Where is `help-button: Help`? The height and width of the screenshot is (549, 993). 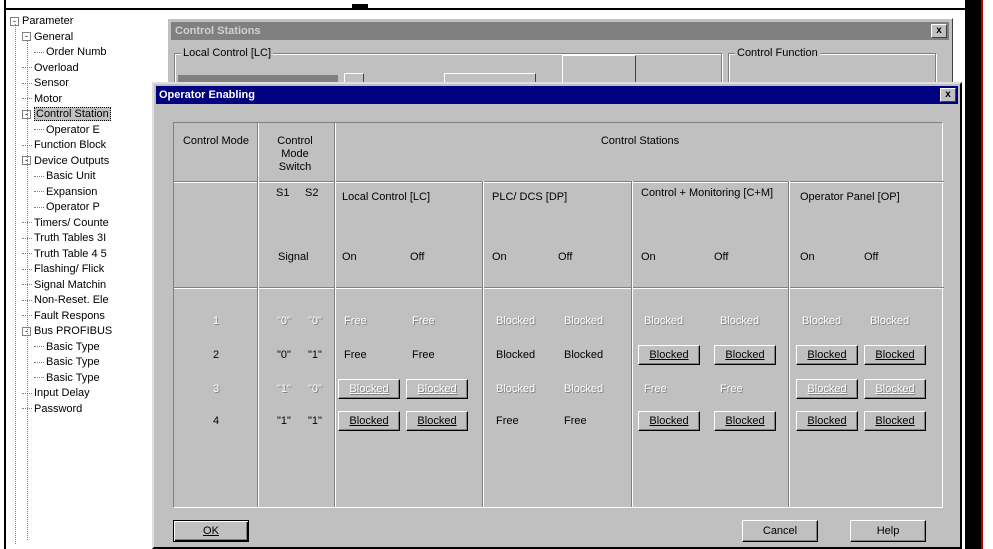 help-button: Help is located at coordinates (888, 531).